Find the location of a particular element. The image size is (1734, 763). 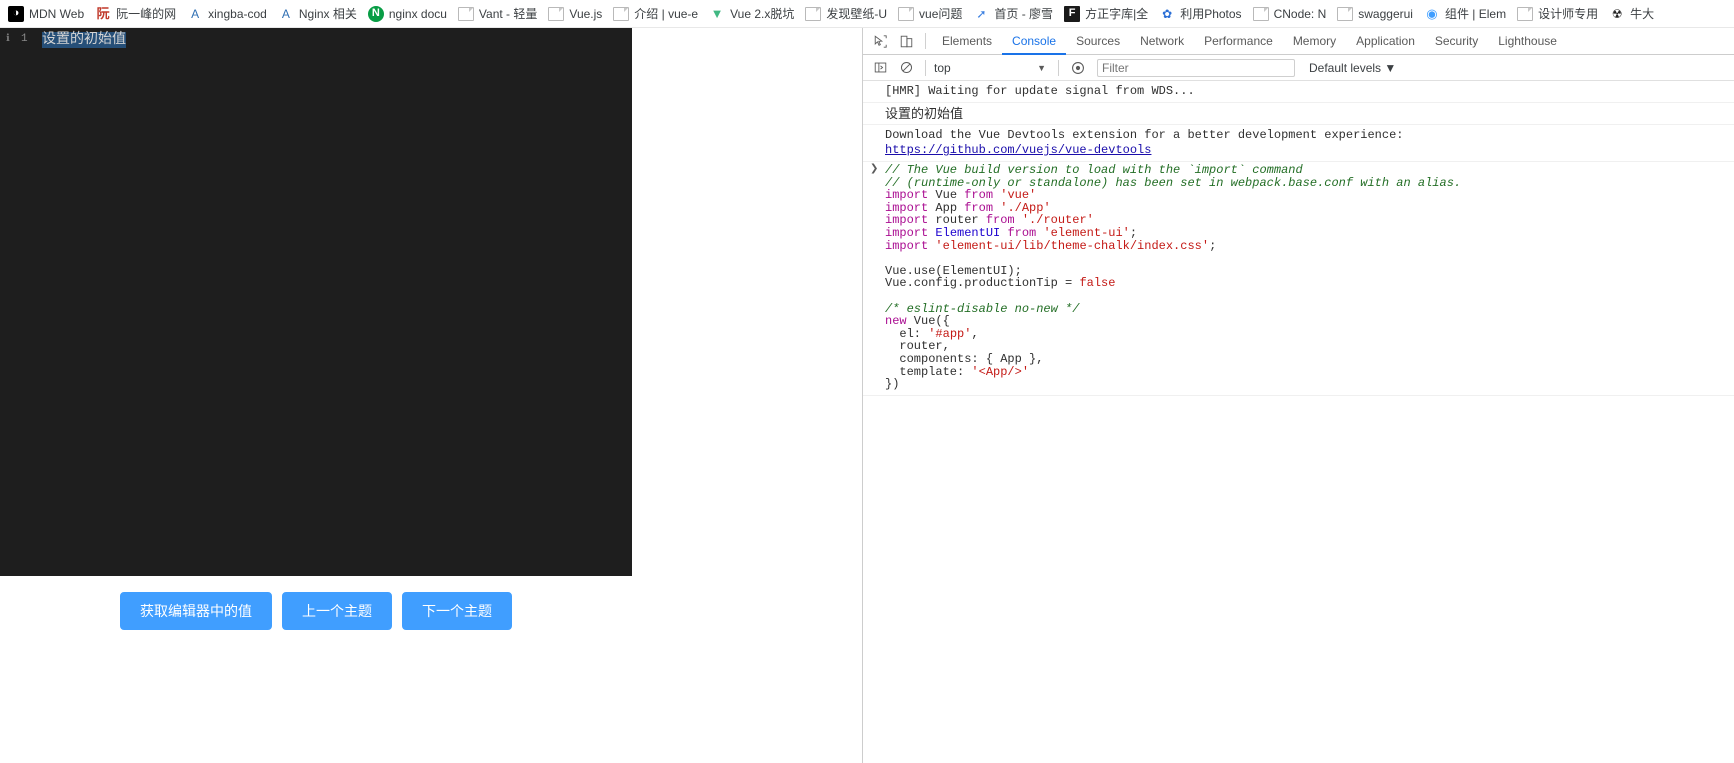

bookmark-item: Nnginx docu is located at coordinates (408, 14).